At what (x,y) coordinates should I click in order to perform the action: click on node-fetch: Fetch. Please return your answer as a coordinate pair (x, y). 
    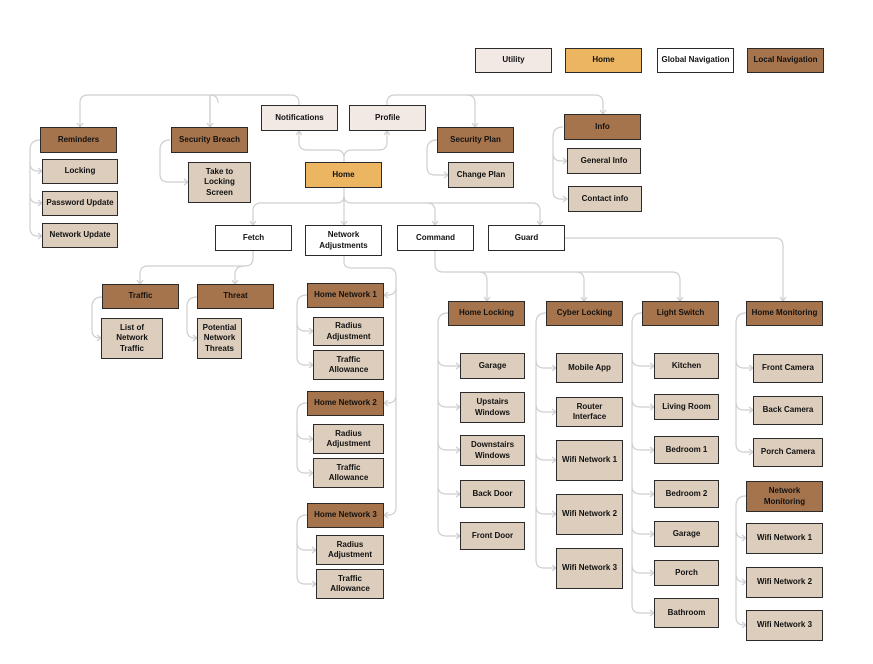
    Looking at the image, I should click on (253, 238).